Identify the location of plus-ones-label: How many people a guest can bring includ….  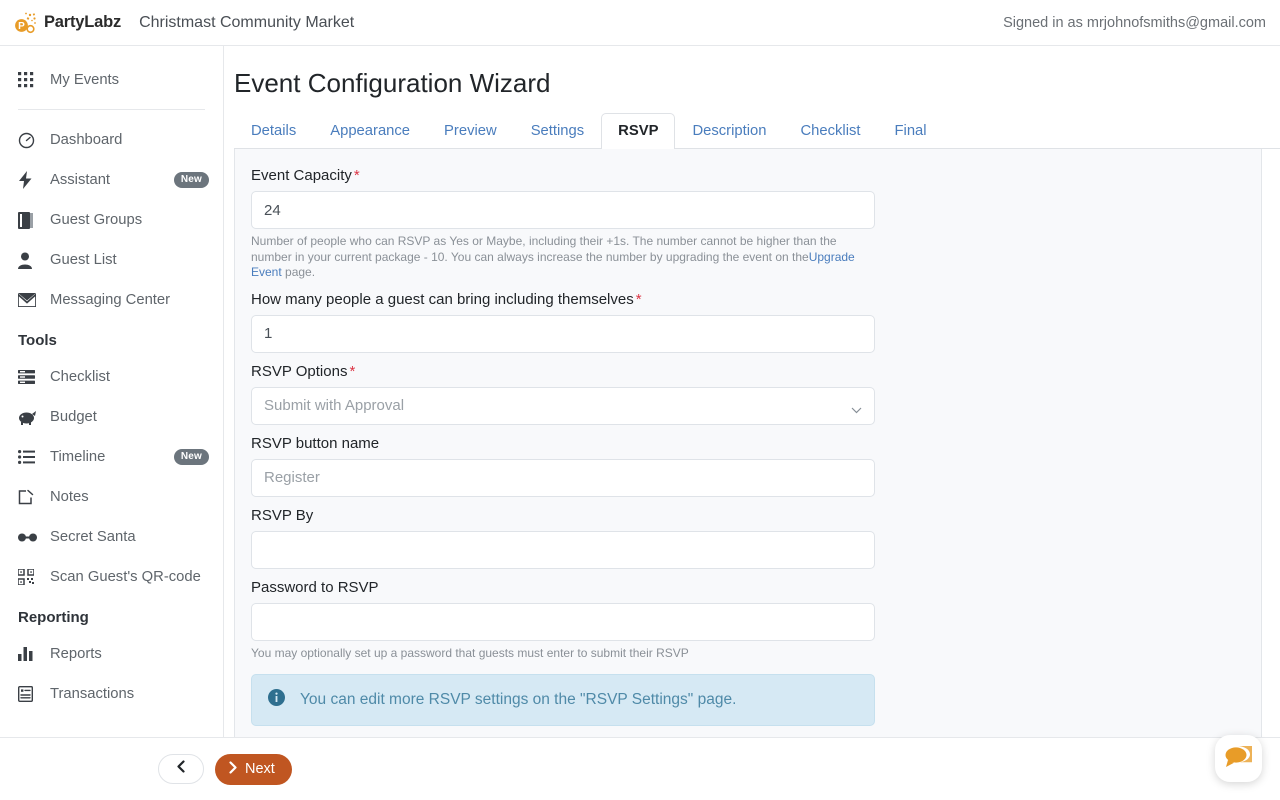
(748, 299).